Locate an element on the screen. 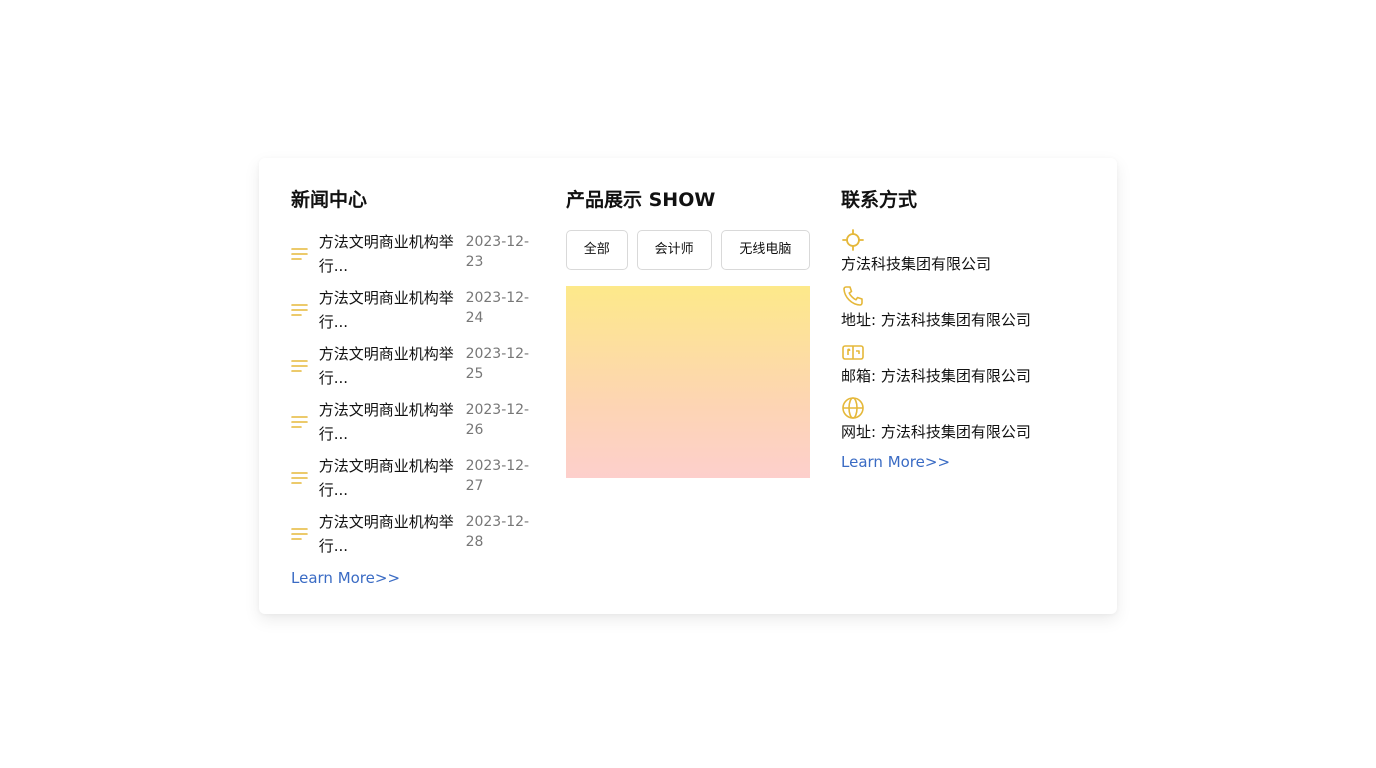 This screenshot has width=1376, height=768. contact-item-company: 方法科技集团有限公司 is located at coordinates (963, 256).